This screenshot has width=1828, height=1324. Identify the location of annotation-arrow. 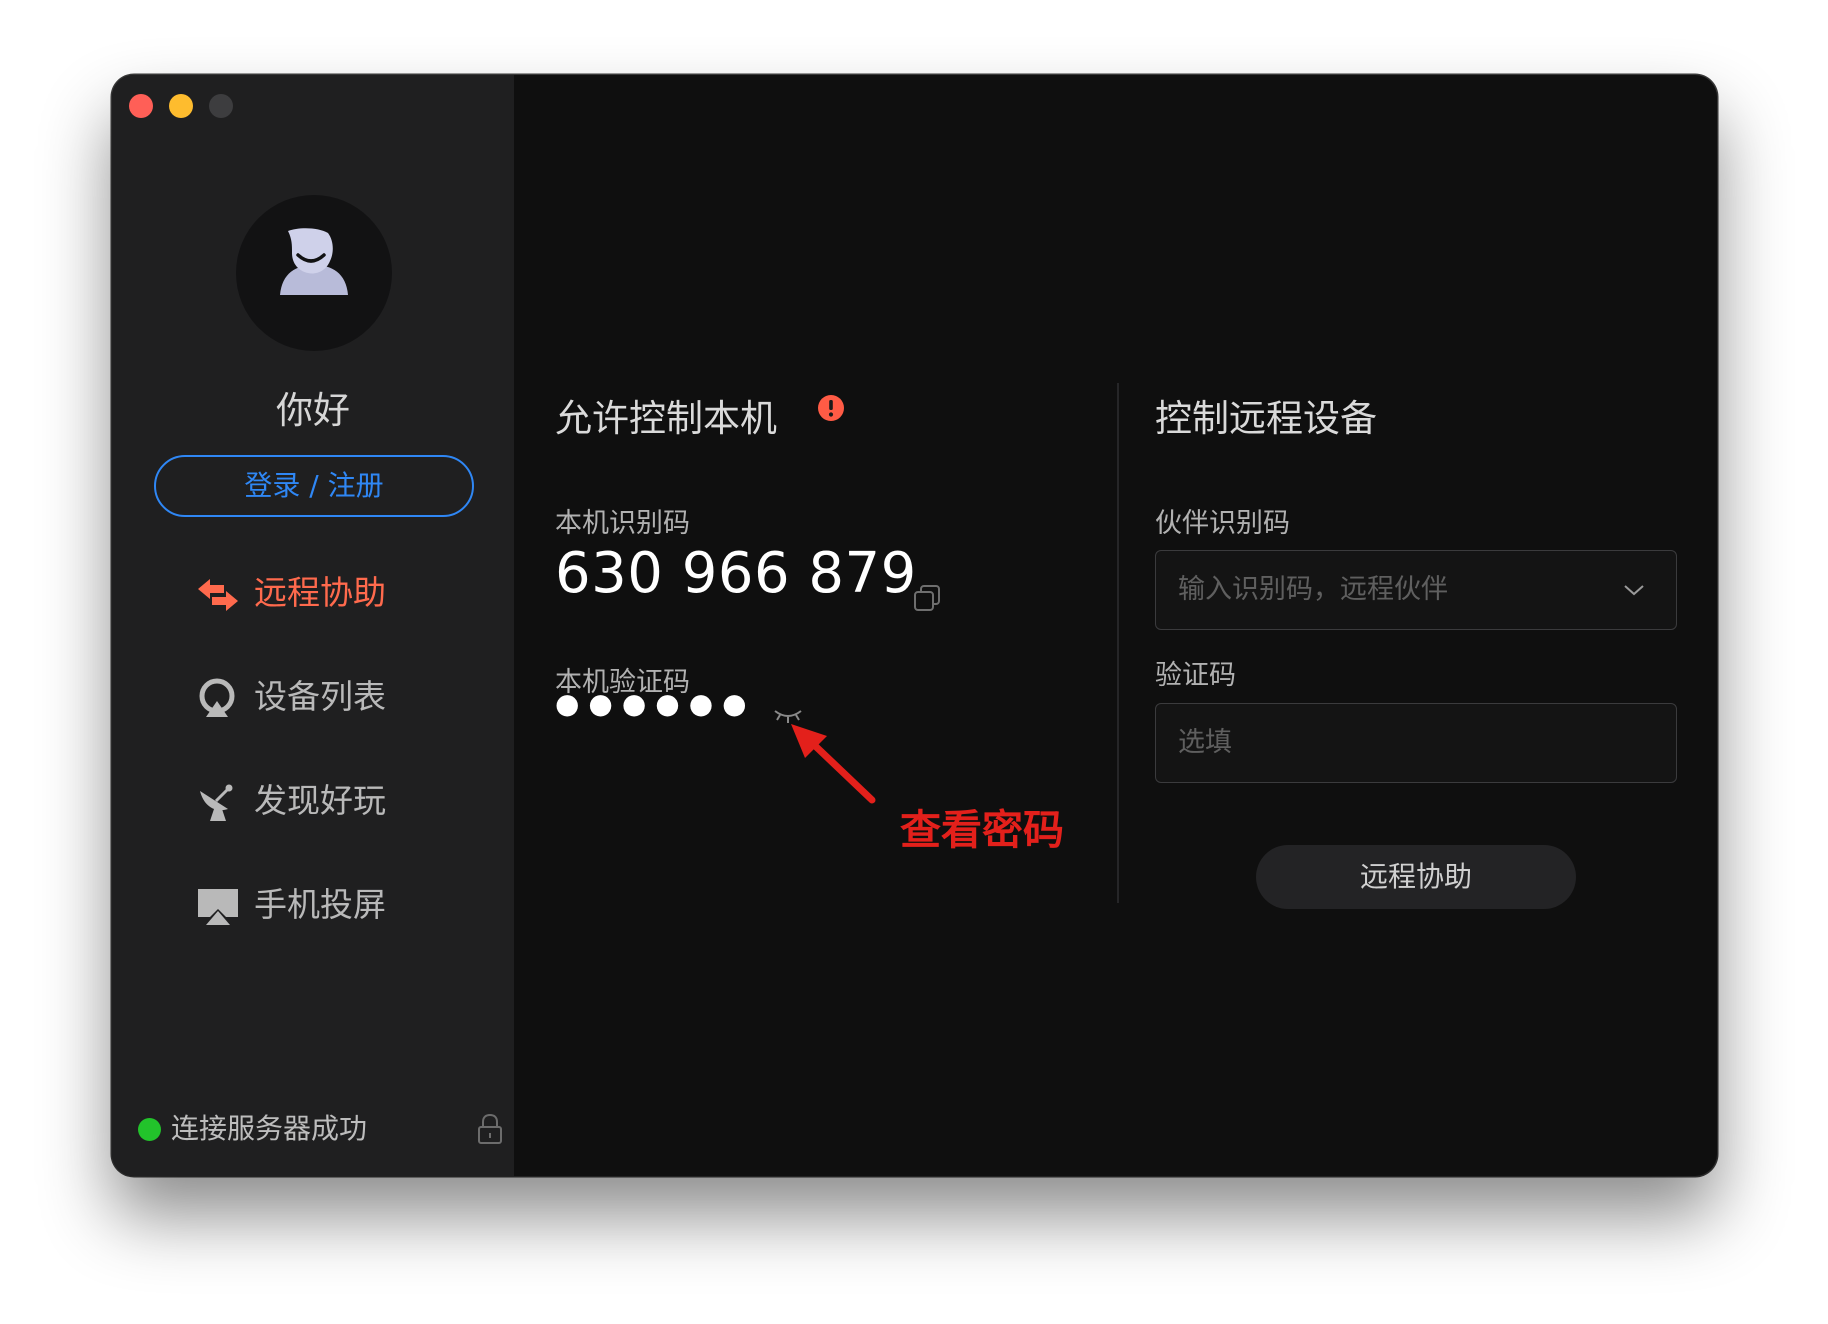
(833, 764).